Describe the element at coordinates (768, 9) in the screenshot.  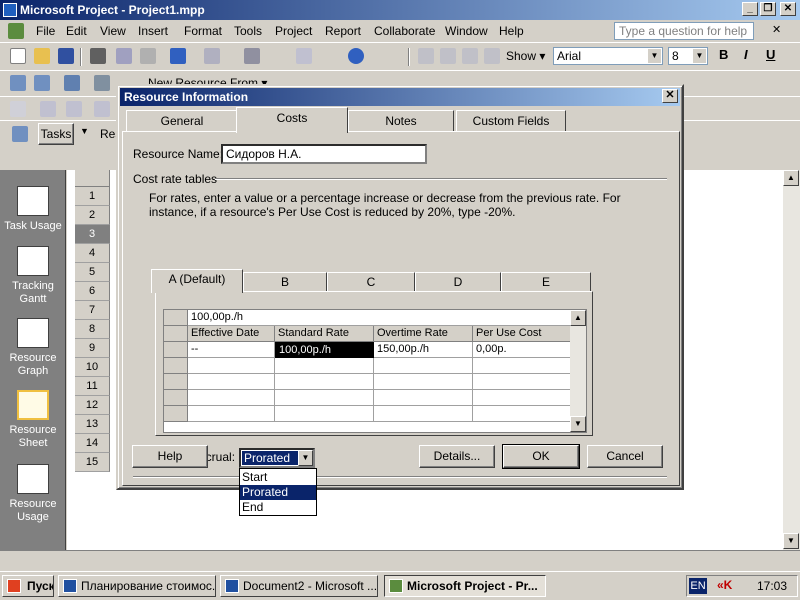
I see `restore-button: ❐` at that location.